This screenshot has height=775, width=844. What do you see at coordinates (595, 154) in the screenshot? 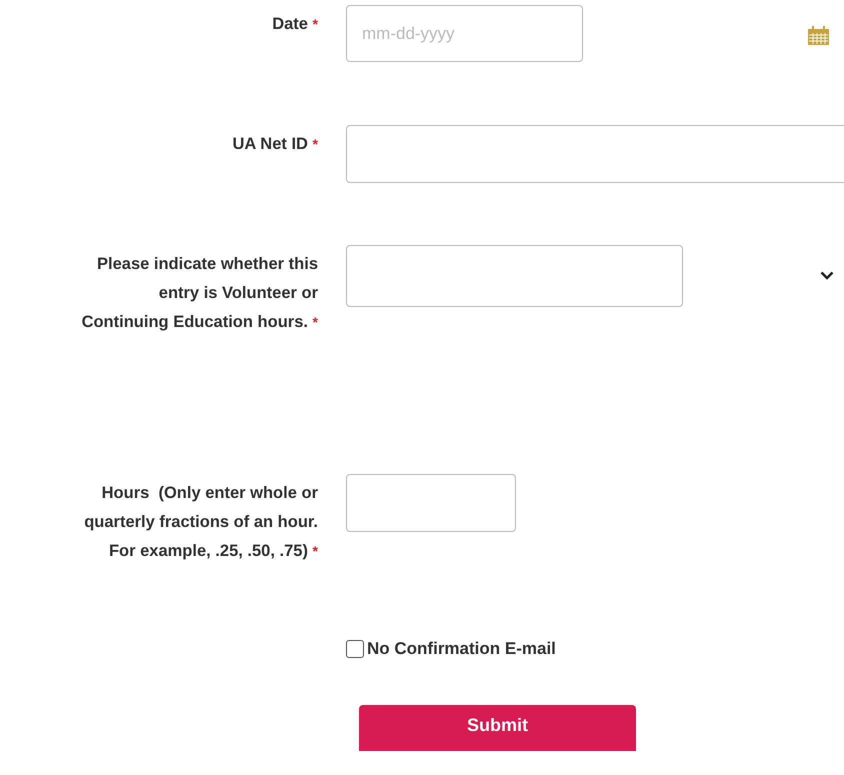
I see `net-id-field` at bounding box center [595, 154].